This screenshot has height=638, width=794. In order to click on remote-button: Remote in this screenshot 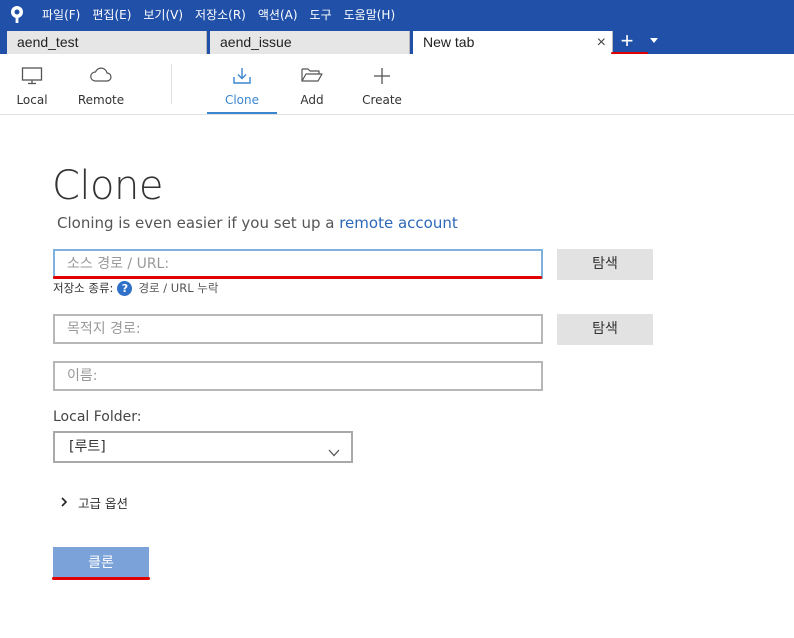, I will do `click(101, 84)`.